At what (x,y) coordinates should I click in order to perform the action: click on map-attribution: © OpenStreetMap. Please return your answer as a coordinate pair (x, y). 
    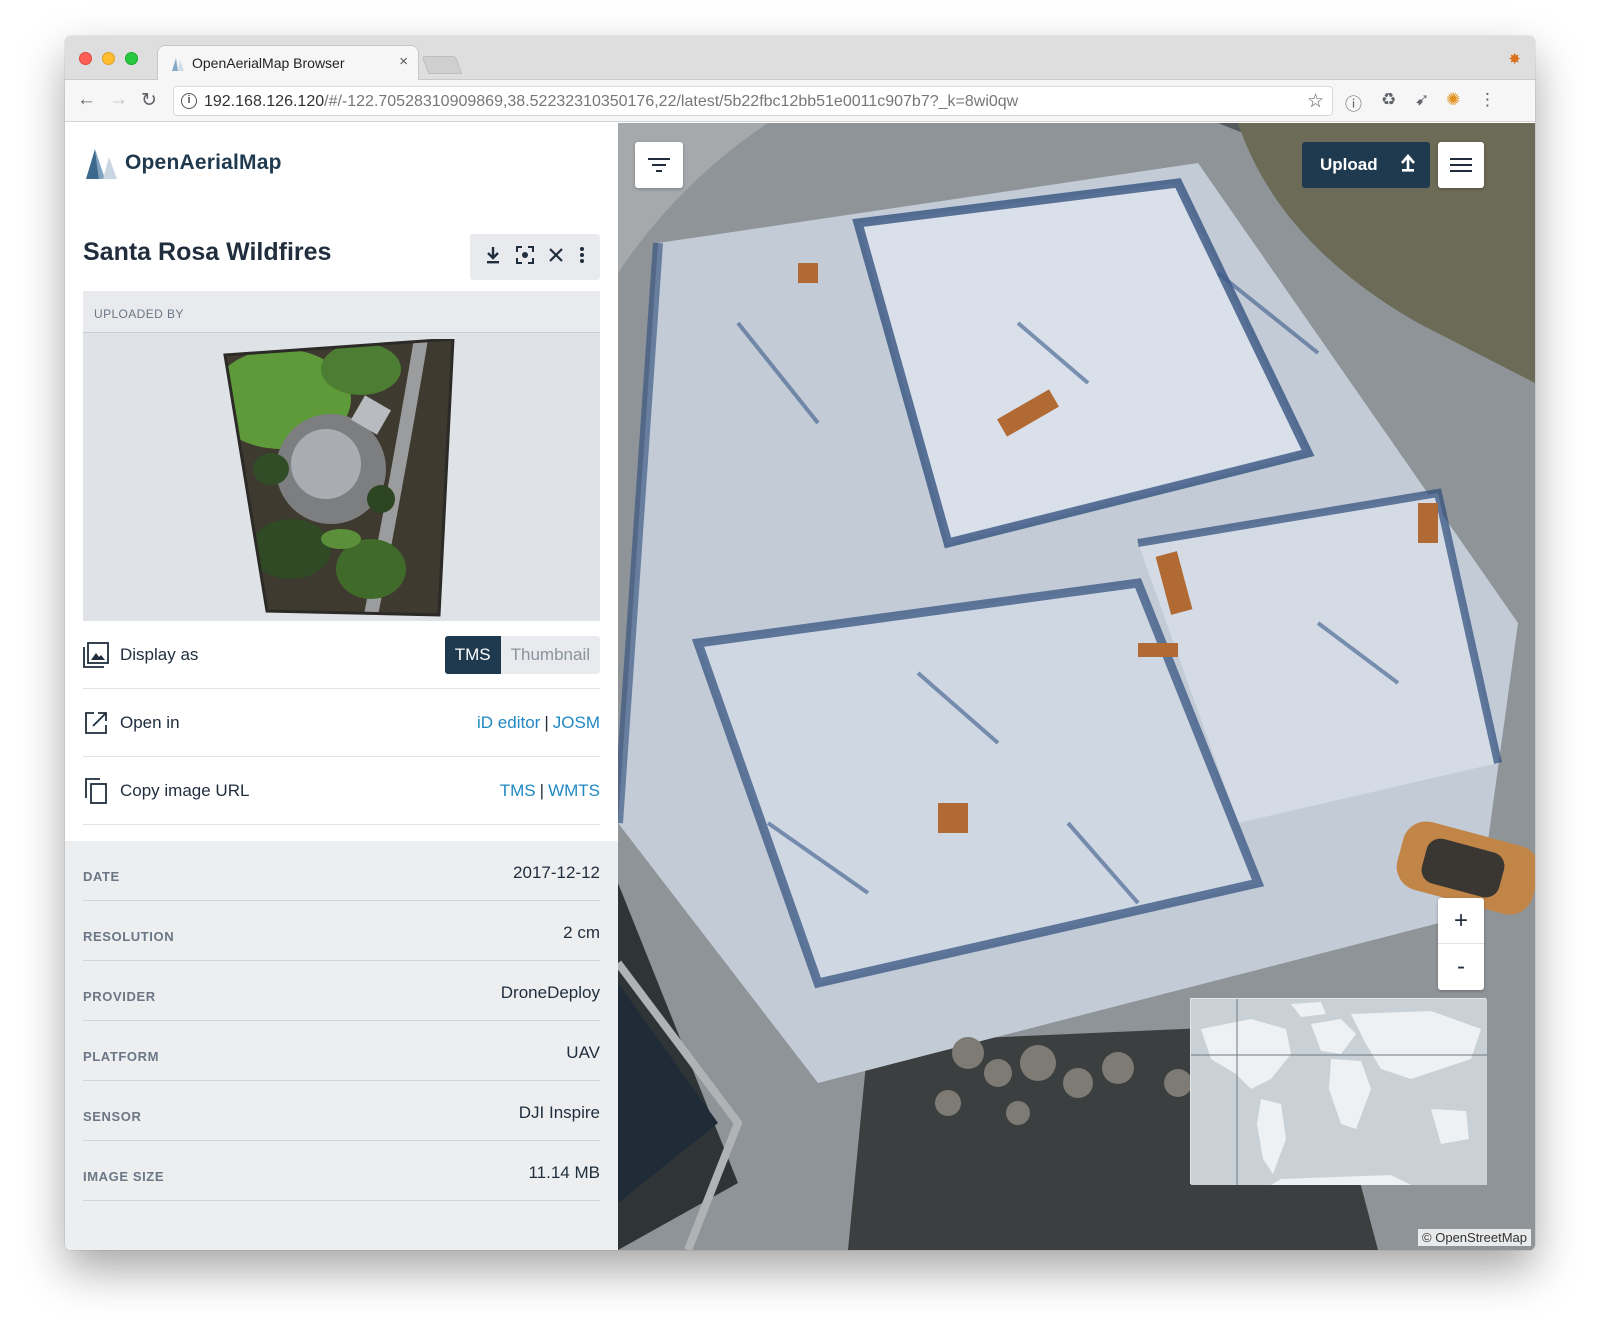
    Looking at the image, I should click on (1474, 1237).